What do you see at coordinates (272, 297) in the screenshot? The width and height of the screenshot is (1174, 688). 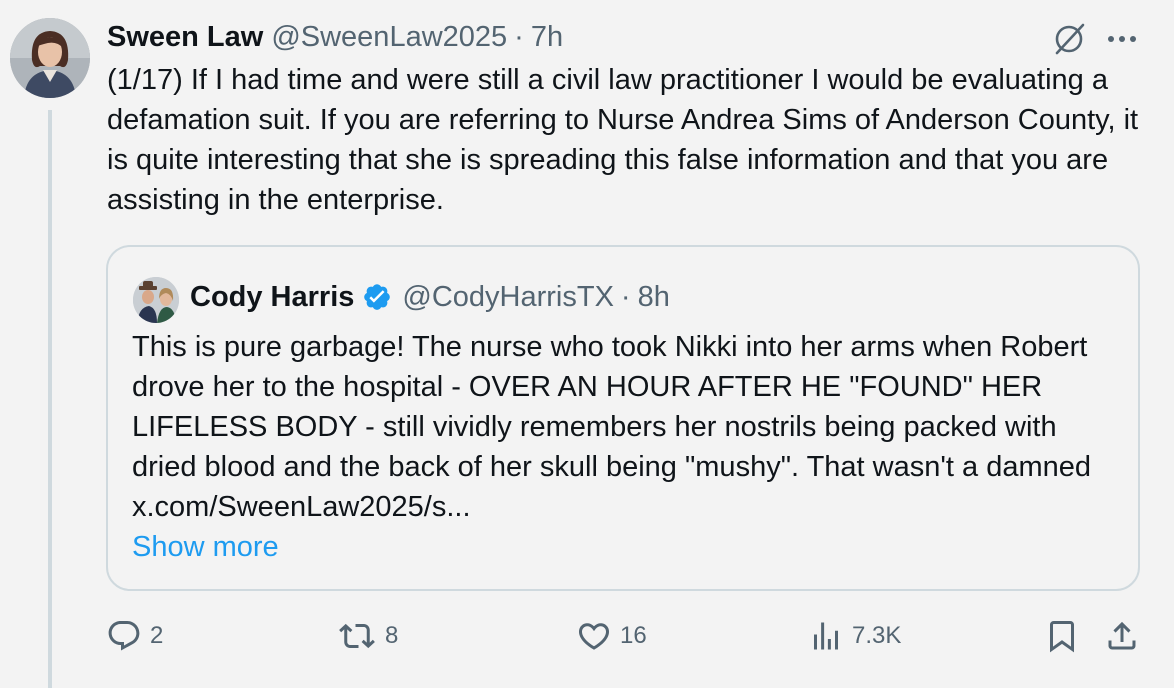 I see `quoted-author-name: Cody Harris` at bounding box center [272, 297].